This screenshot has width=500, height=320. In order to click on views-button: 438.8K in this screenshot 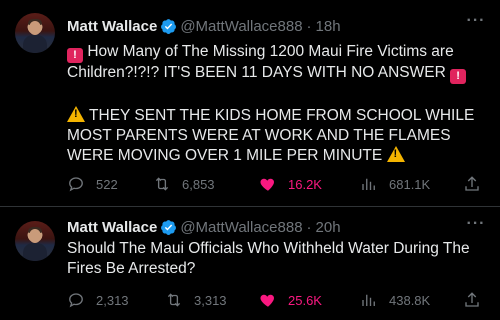, I will do `click(395, 300)`.